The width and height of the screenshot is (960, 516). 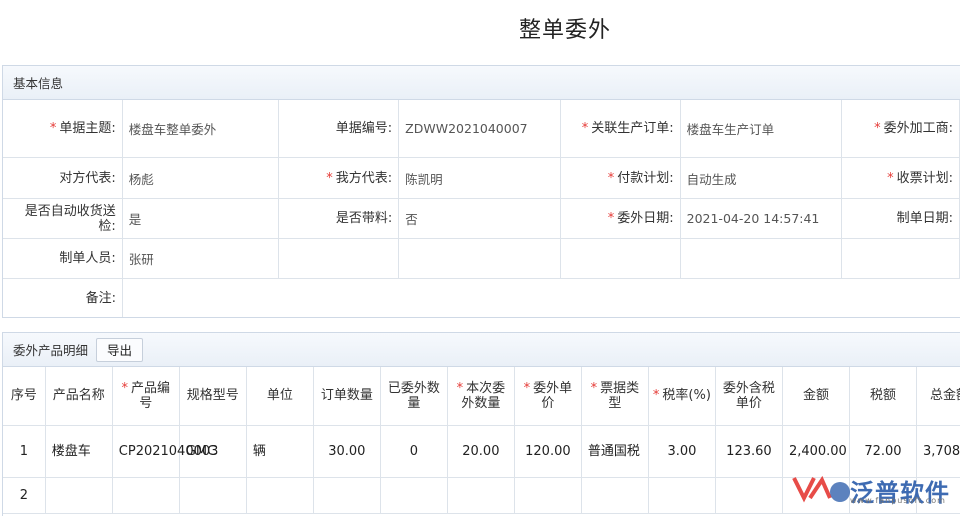 I want to click on table-cell: 楼盘车, so click(x=79, y=451).